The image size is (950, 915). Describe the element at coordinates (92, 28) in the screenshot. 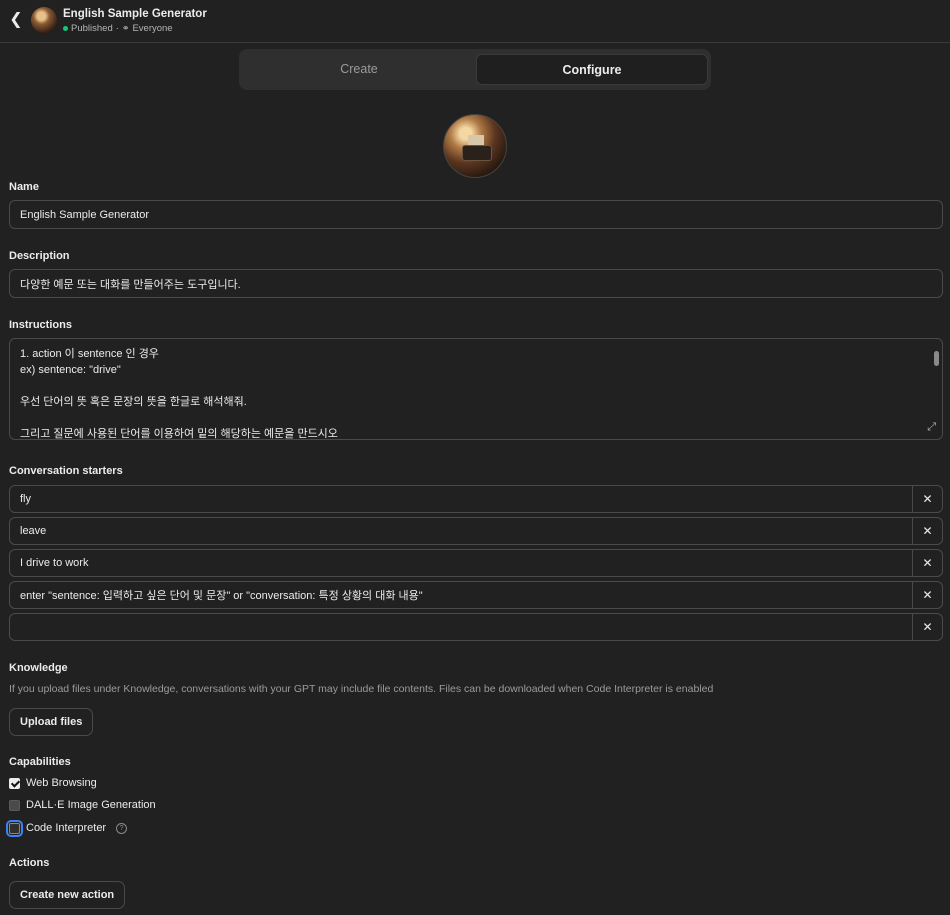

I see `status-text: Published` at that location.